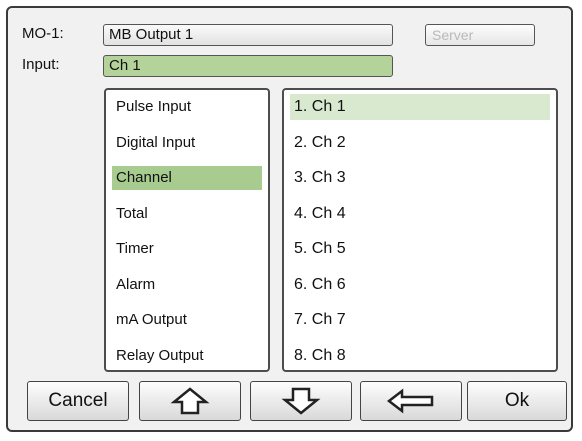 This screenshot has height=441, width=582. Describe the element at coordinates (187, 285) in the screenshot. I see `source-type-item: Alarm` at that location.